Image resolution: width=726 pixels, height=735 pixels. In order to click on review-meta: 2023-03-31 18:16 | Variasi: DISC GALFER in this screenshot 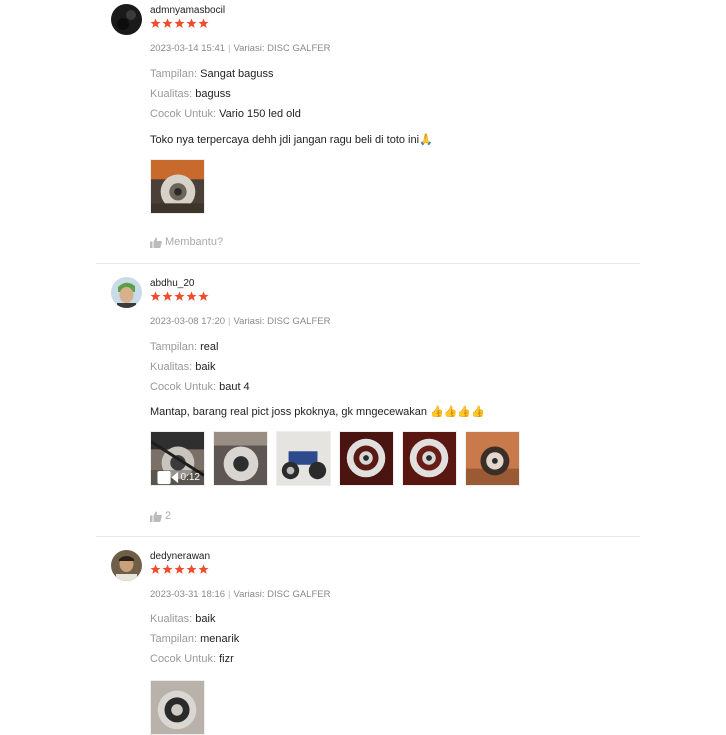, I will do `click(240, 594)`.